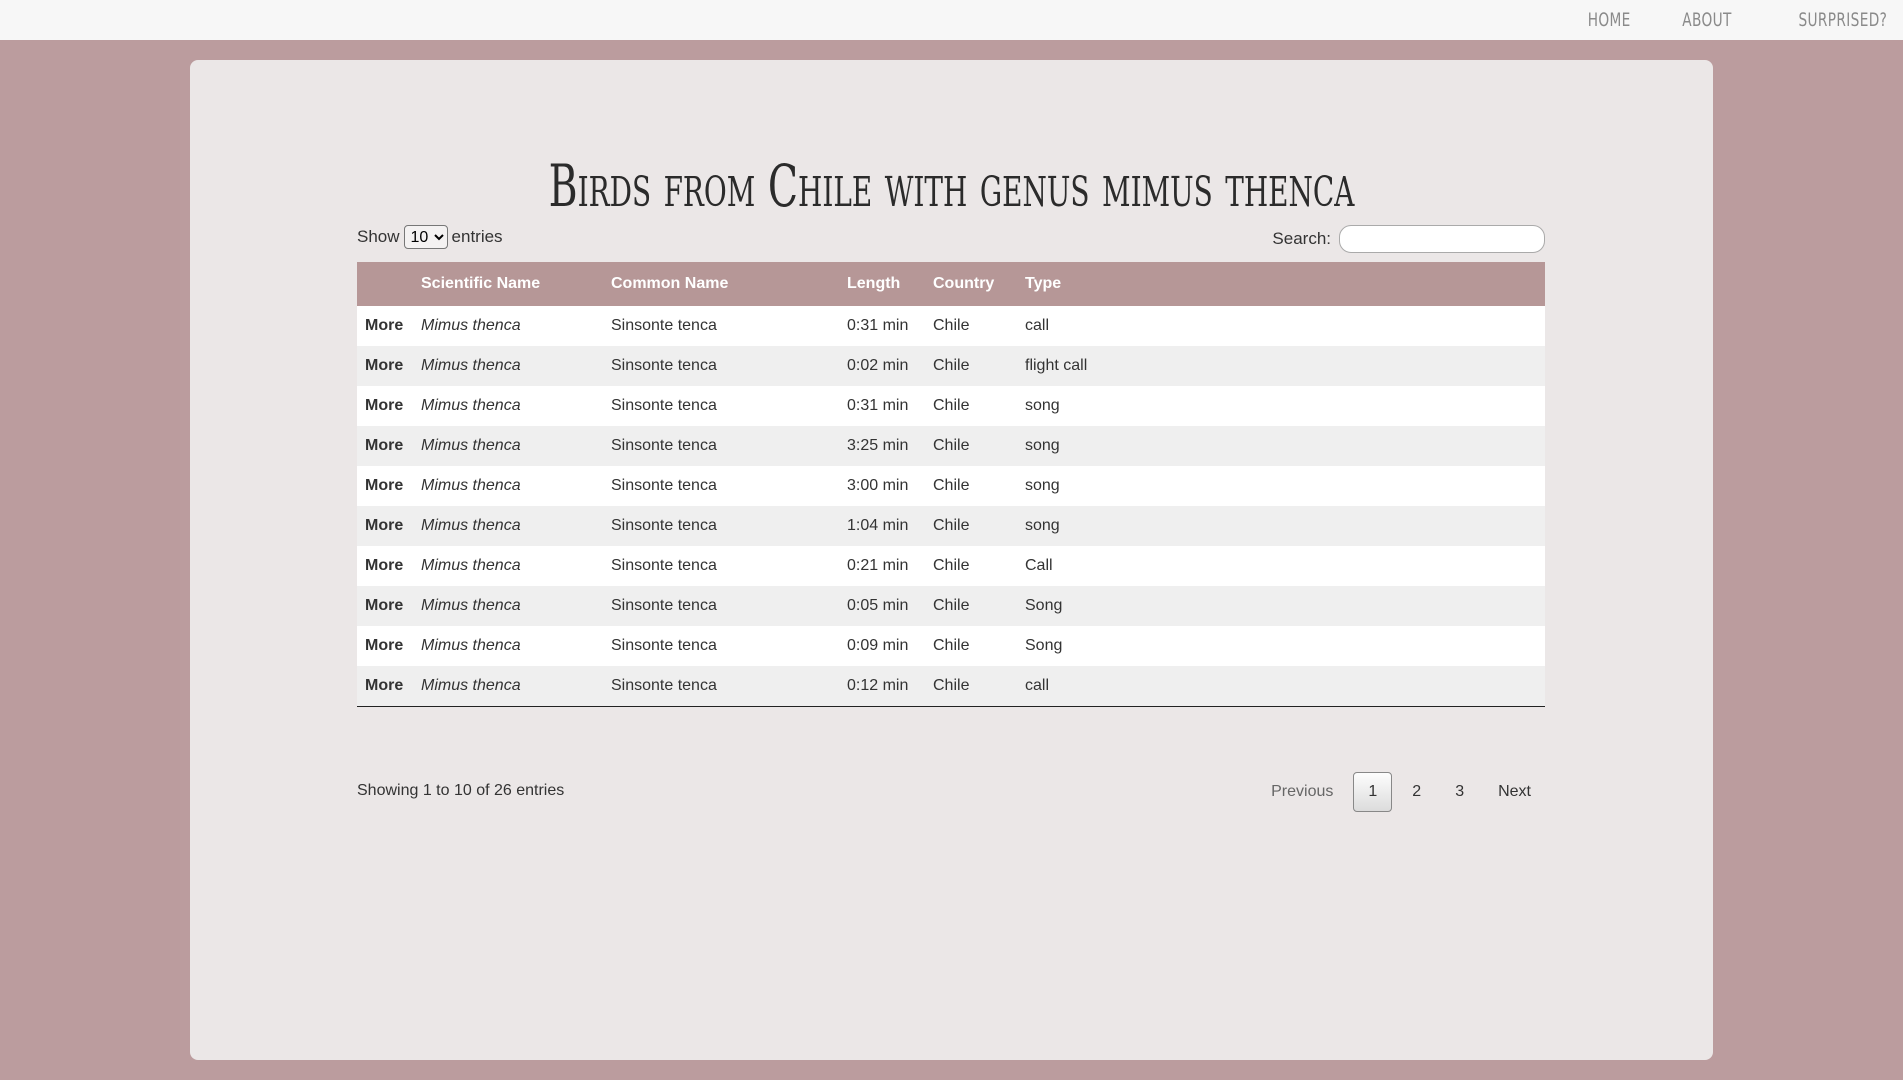 This screenshot has height=1080, width=1903. What do you see at coordinates (1706, 20) in the screenshot?
I see `nav-link-about: ABOUT` at bounding box center [1706, 20].